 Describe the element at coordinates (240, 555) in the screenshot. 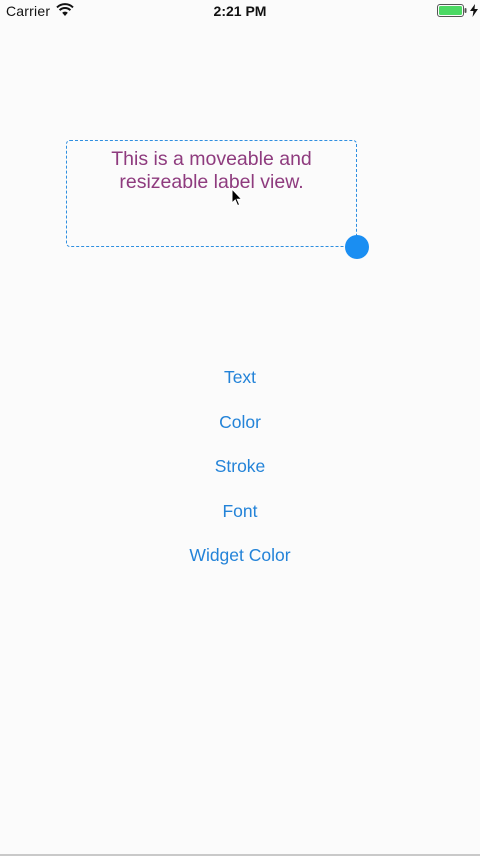

I see `widget-color-button: Widget Color` at that location.